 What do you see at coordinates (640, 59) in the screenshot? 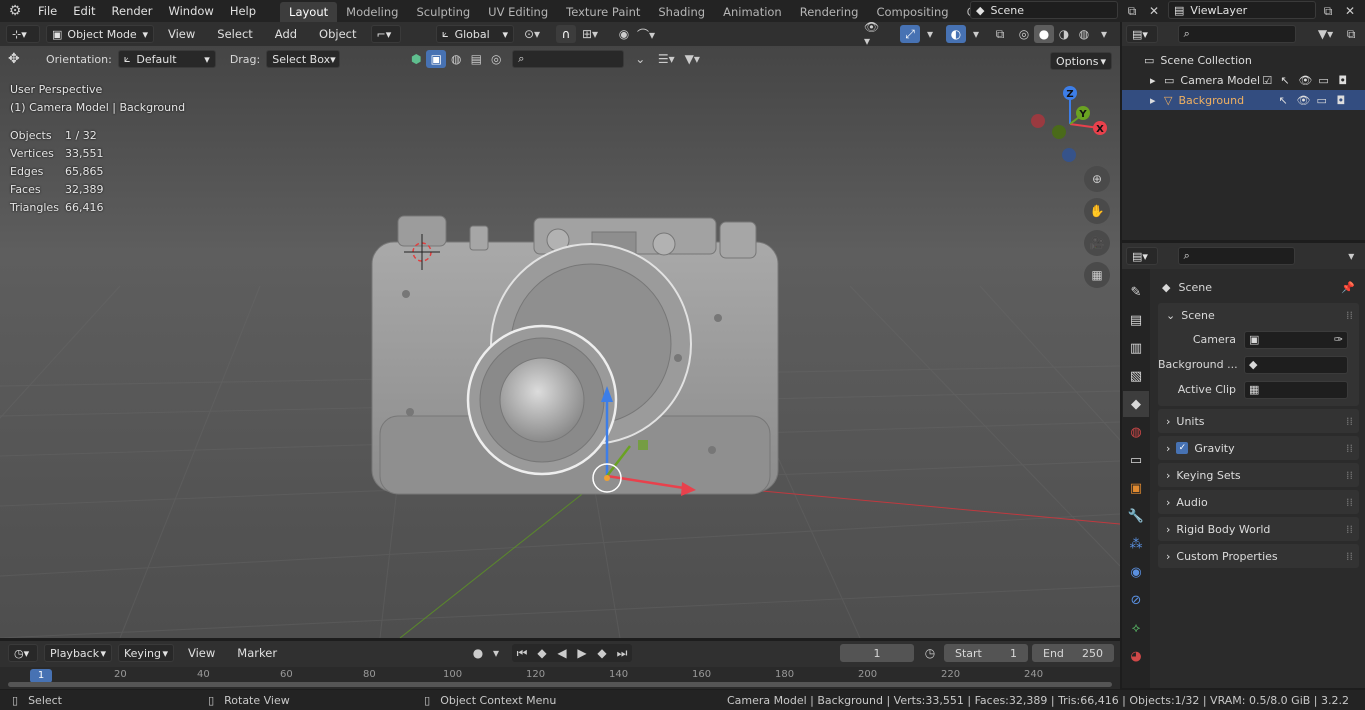
I see `filter-mode-icon: ⌄` at bounding box center [640, 59].